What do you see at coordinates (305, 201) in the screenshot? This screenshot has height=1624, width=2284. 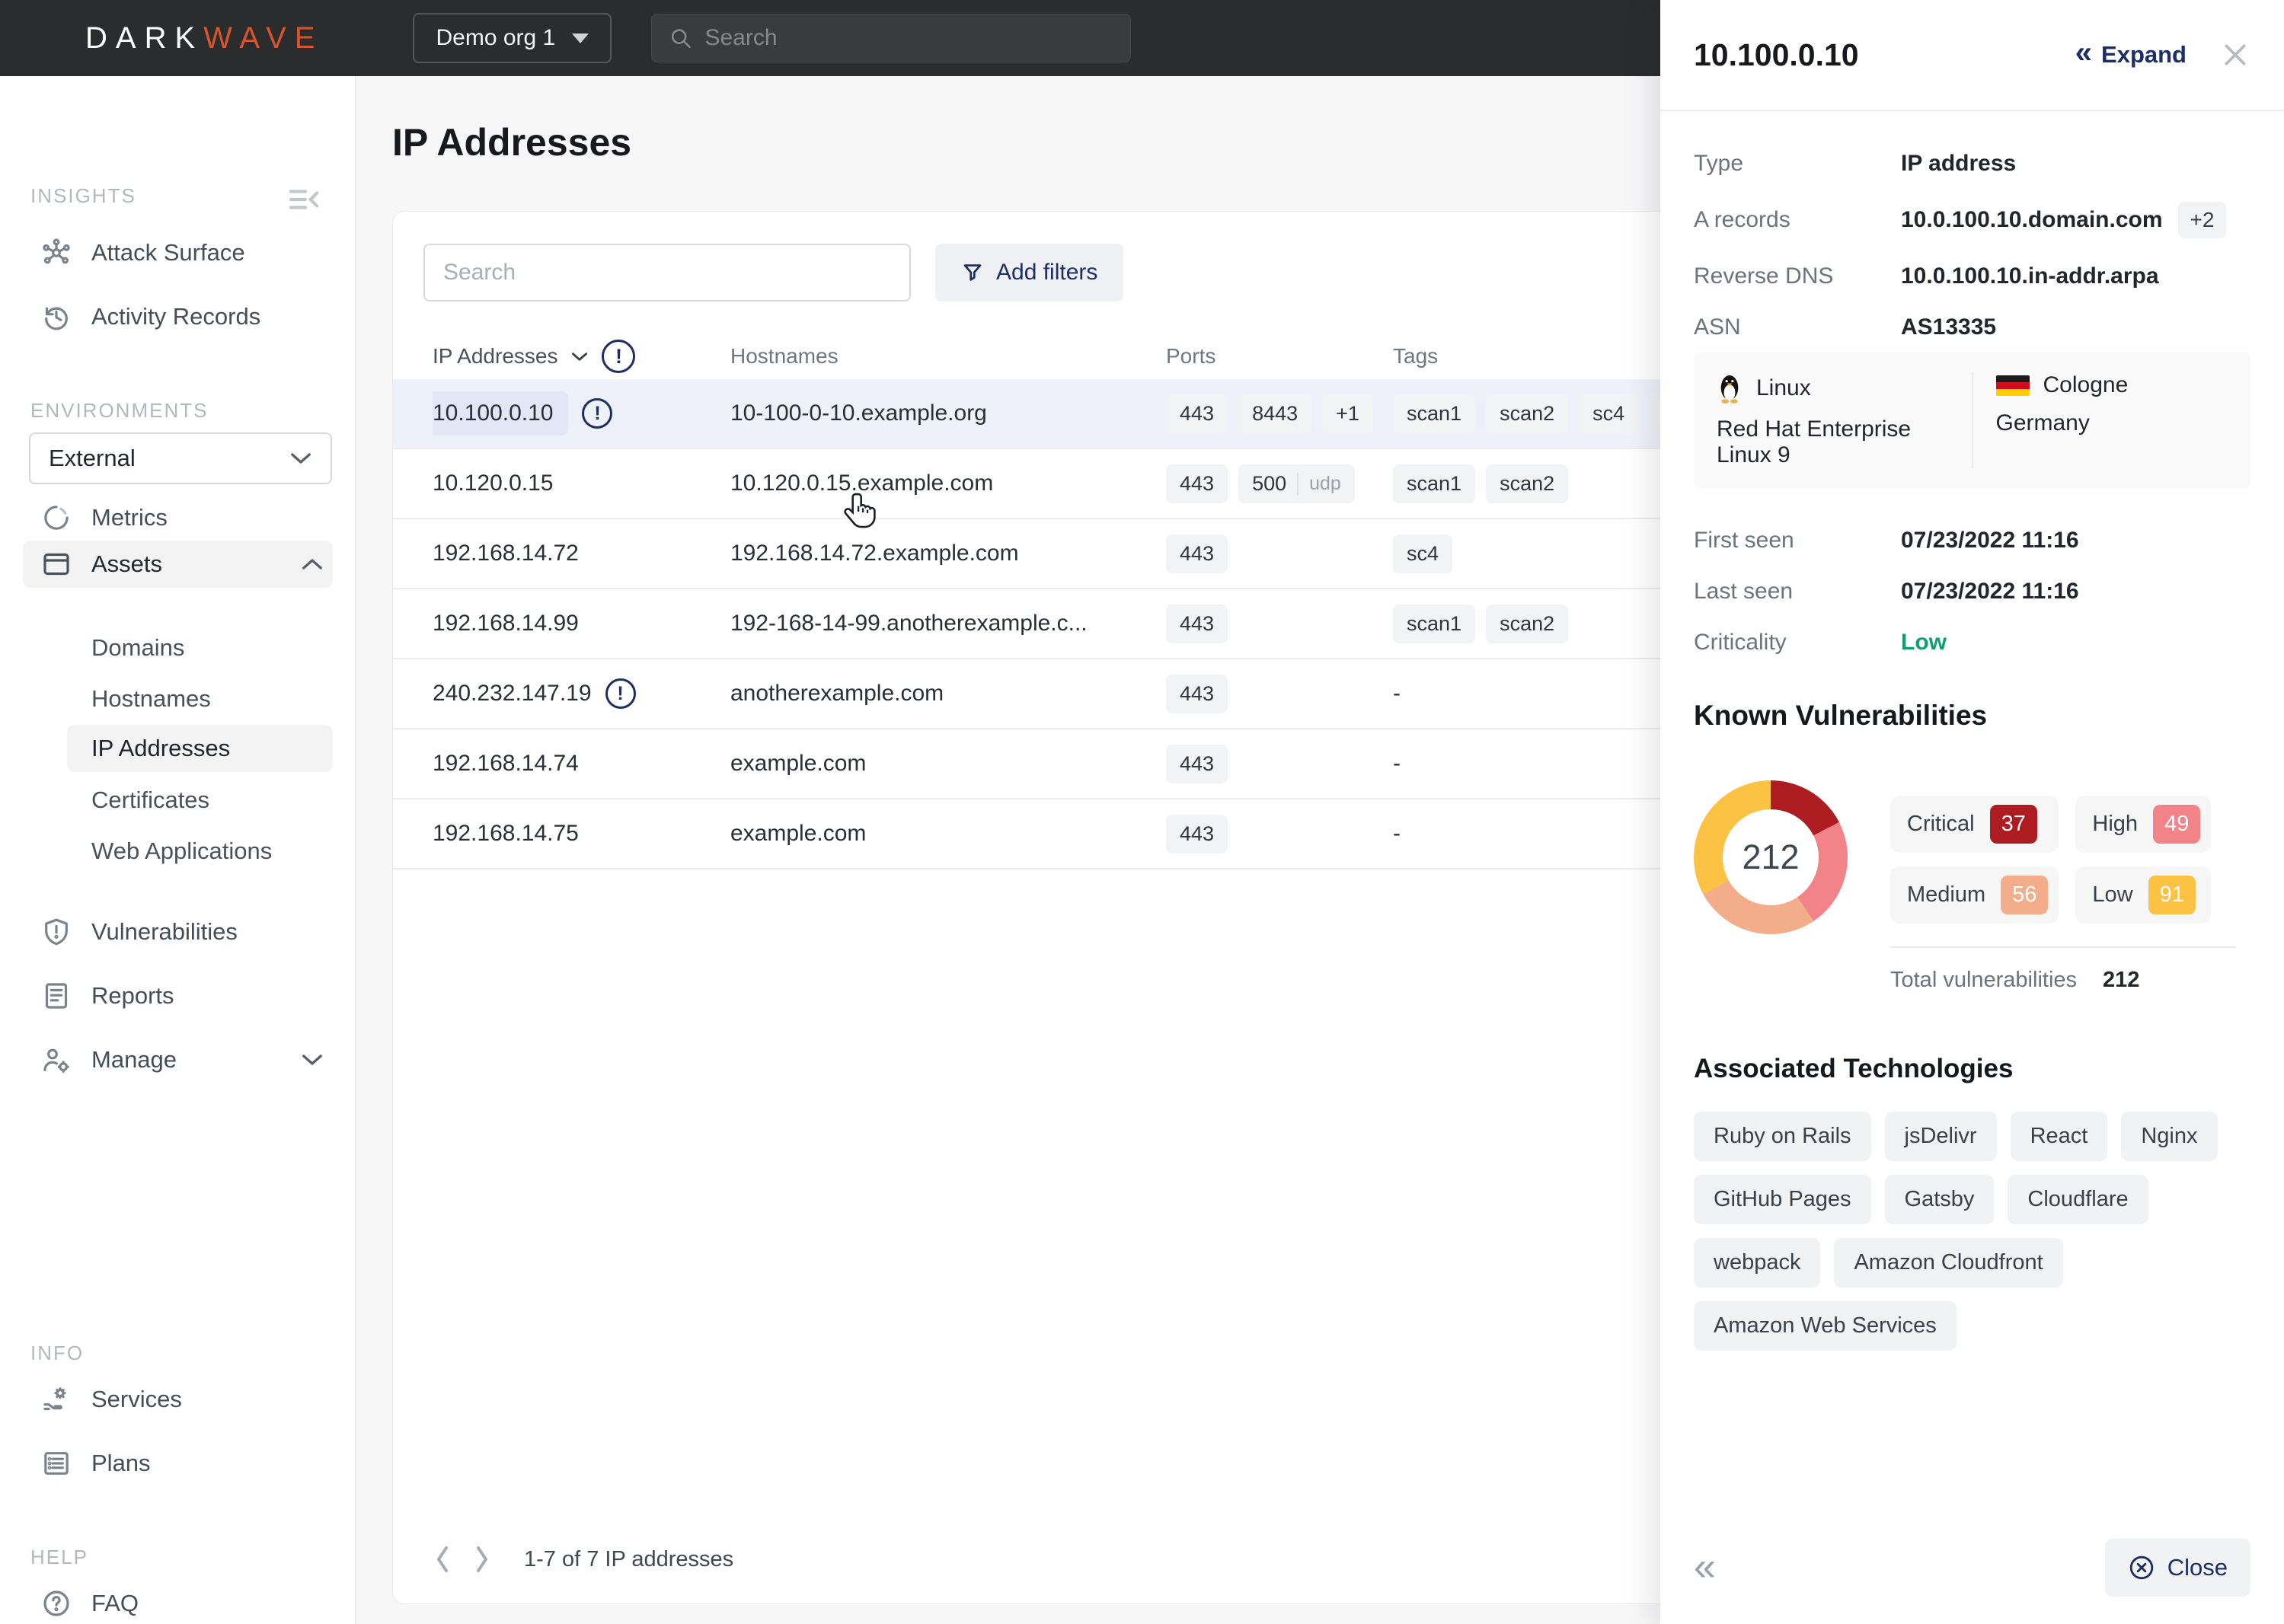 I see `sidebar-collapse-button` at bounding box center [305, 201].